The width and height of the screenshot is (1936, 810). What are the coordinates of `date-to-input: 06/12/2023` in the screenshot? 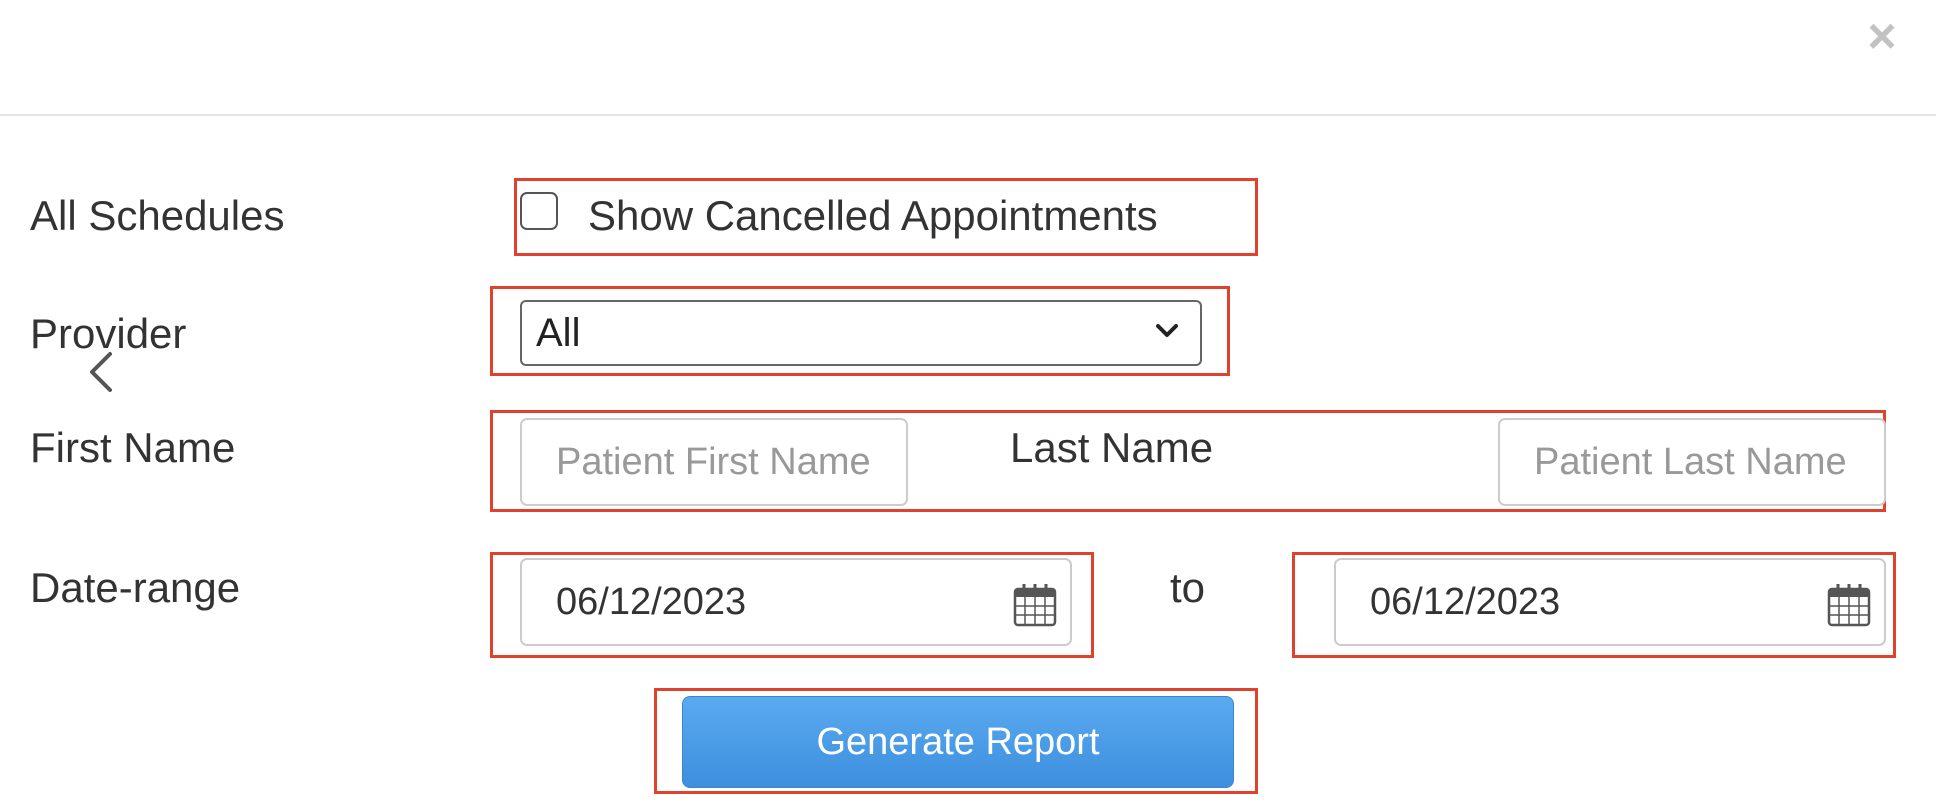 It's located at (1610, 602).